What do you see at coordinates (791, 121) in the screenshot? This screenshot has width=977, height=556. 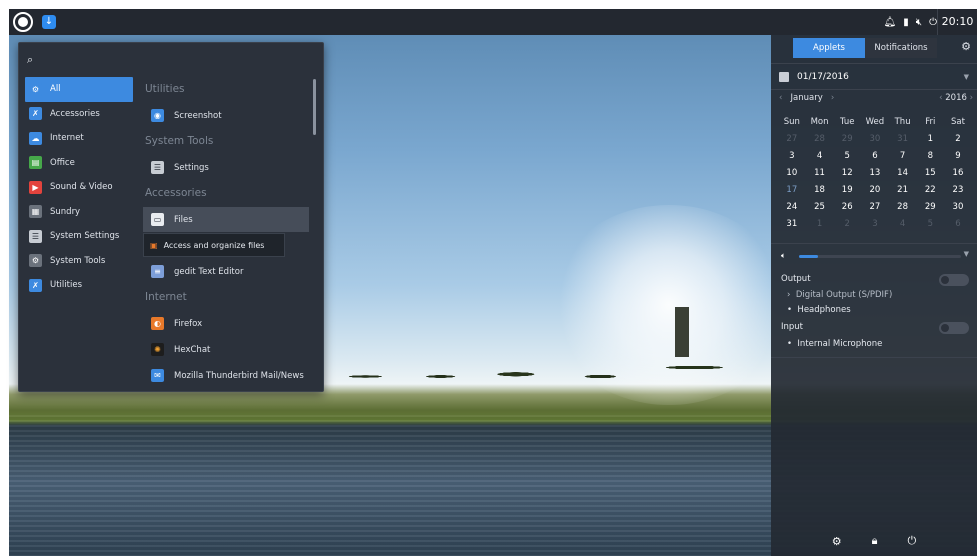 I see `weekday-label: Sun` at bounding box center [791, 121].